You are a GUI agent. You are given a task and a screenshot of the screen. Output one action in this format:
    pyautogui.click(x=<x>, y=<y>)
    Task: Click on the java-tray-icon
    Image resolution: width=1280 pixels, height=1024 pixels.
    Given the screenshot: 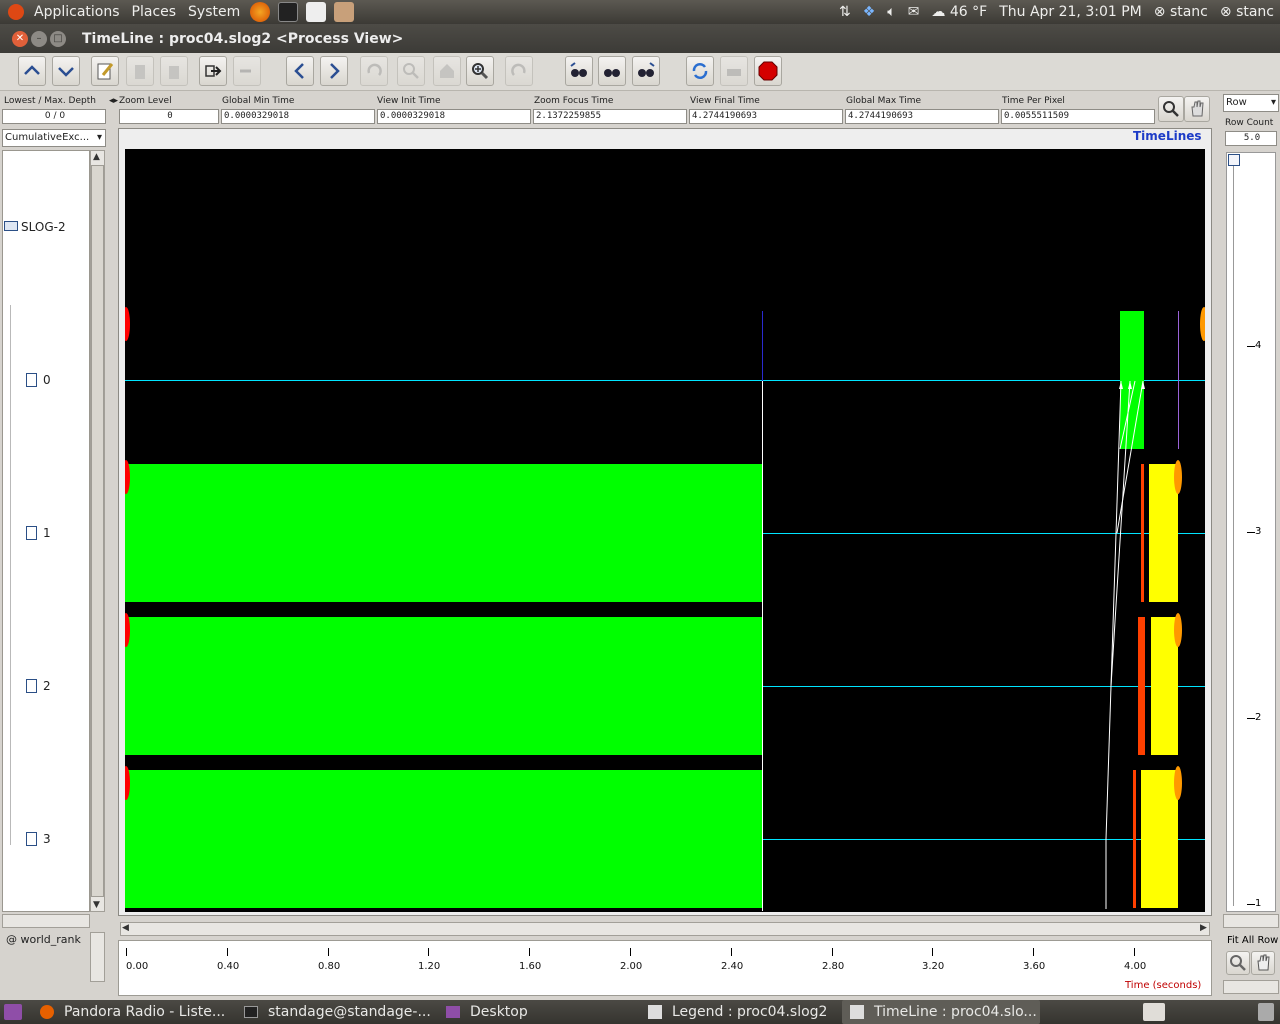 What is the action you would take?
    pyautogui.click(x=1154, y=1012)
    